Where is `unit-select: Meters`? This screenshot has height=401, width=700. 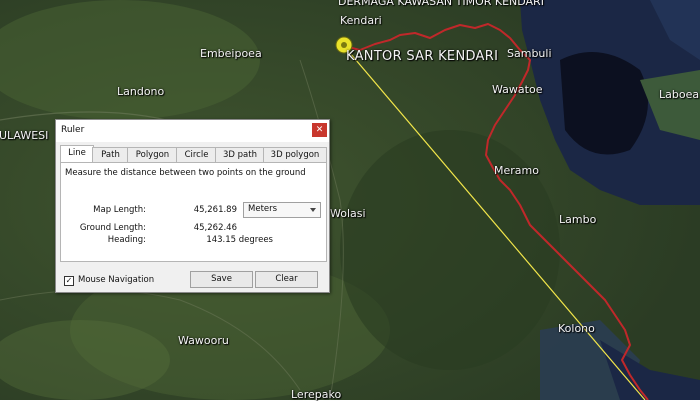 unit-select: Meters is located at coordinates (282, 210).